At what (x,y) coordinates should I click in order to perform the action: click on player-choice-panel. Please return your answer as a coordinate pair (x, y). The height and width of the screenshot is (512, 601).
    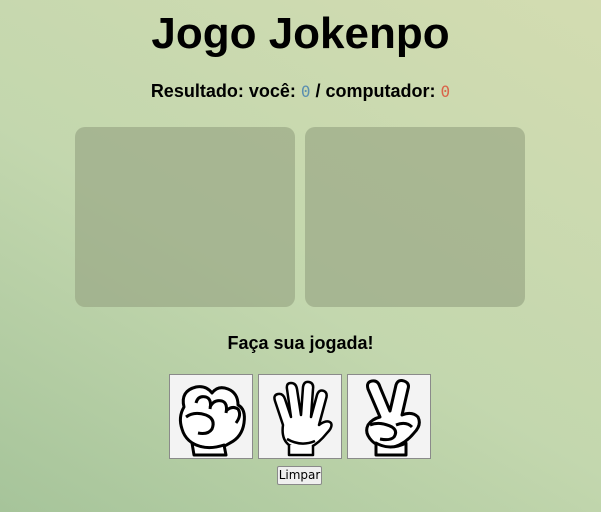
    Looking at the image, I should click on (185, 217).